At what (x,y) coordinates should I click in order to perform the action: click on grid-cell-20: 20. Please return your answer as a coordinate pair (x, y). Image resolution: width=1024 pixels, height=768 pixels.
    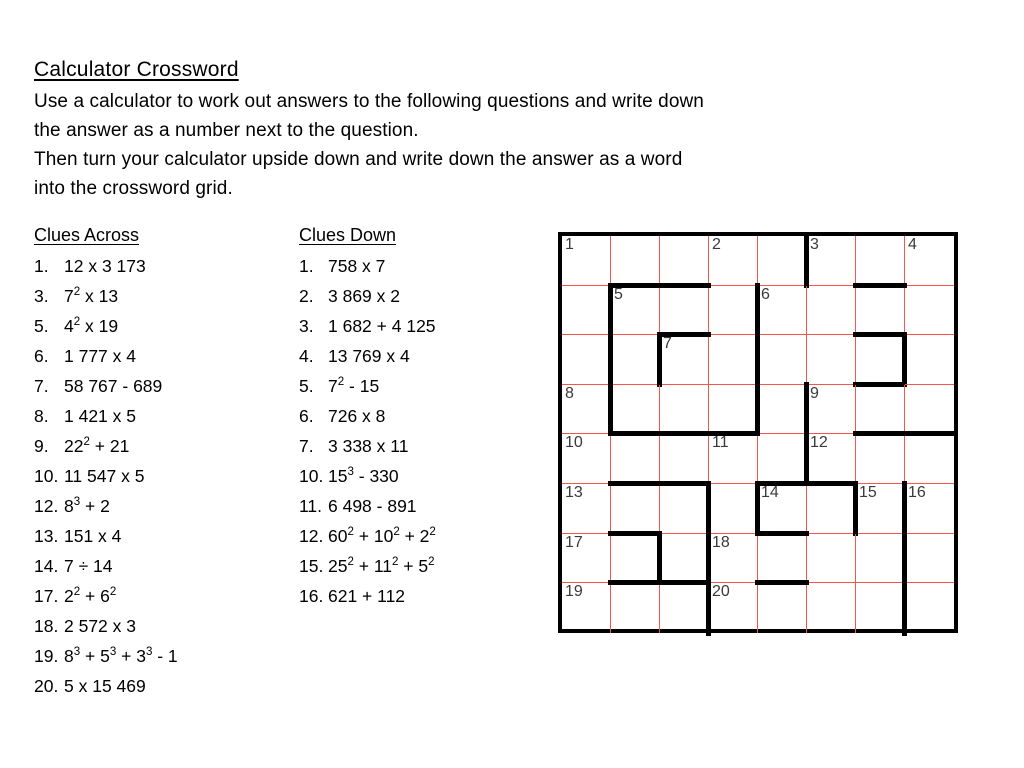
    Looking at the image, I should click on (732, 608).